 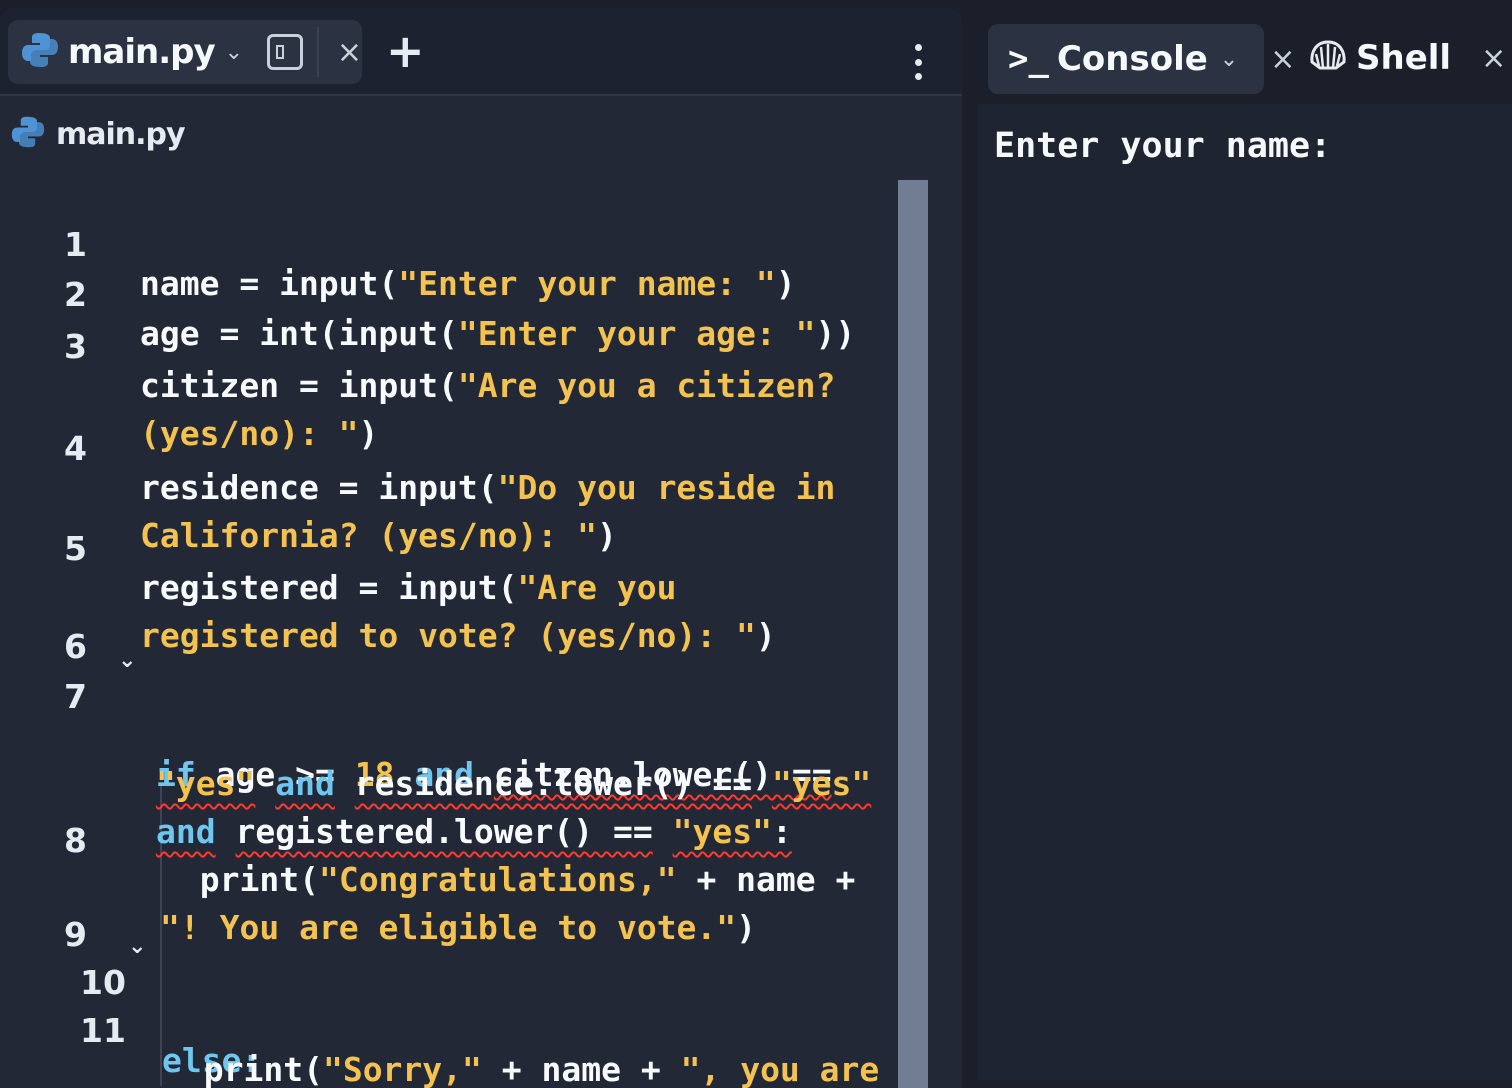 I want to click on code-line: 3 citizen = input("Are you a citizen?, so click(x=460, y=346).